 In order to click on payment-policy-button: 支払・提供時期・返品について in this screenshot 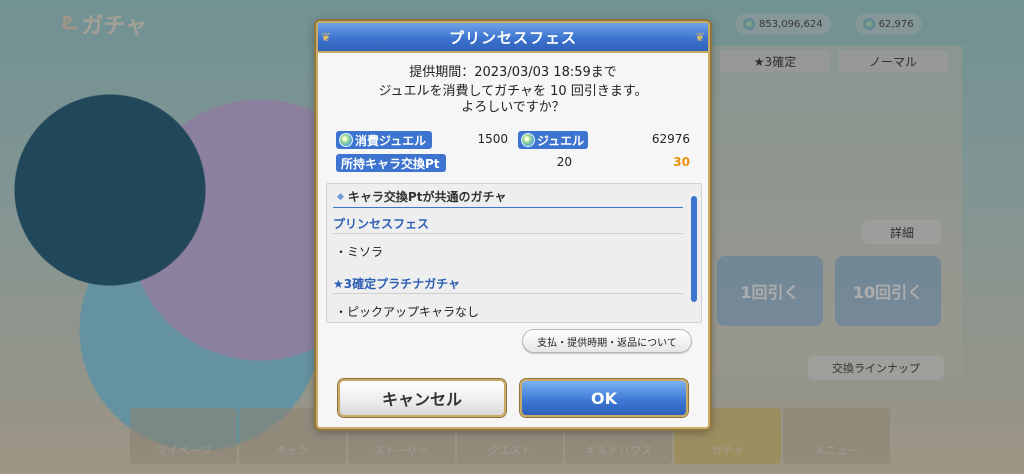, I will do `click(607, 341)`.